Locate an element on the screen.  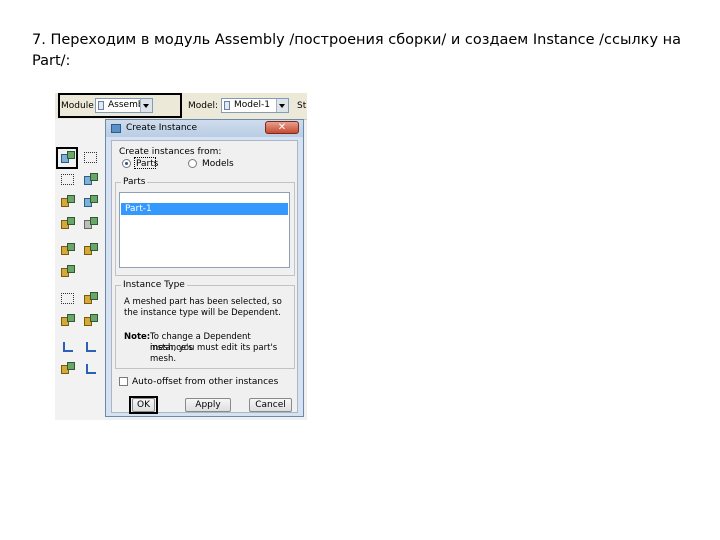
constraint-icon is located at coordinates (68, 250).